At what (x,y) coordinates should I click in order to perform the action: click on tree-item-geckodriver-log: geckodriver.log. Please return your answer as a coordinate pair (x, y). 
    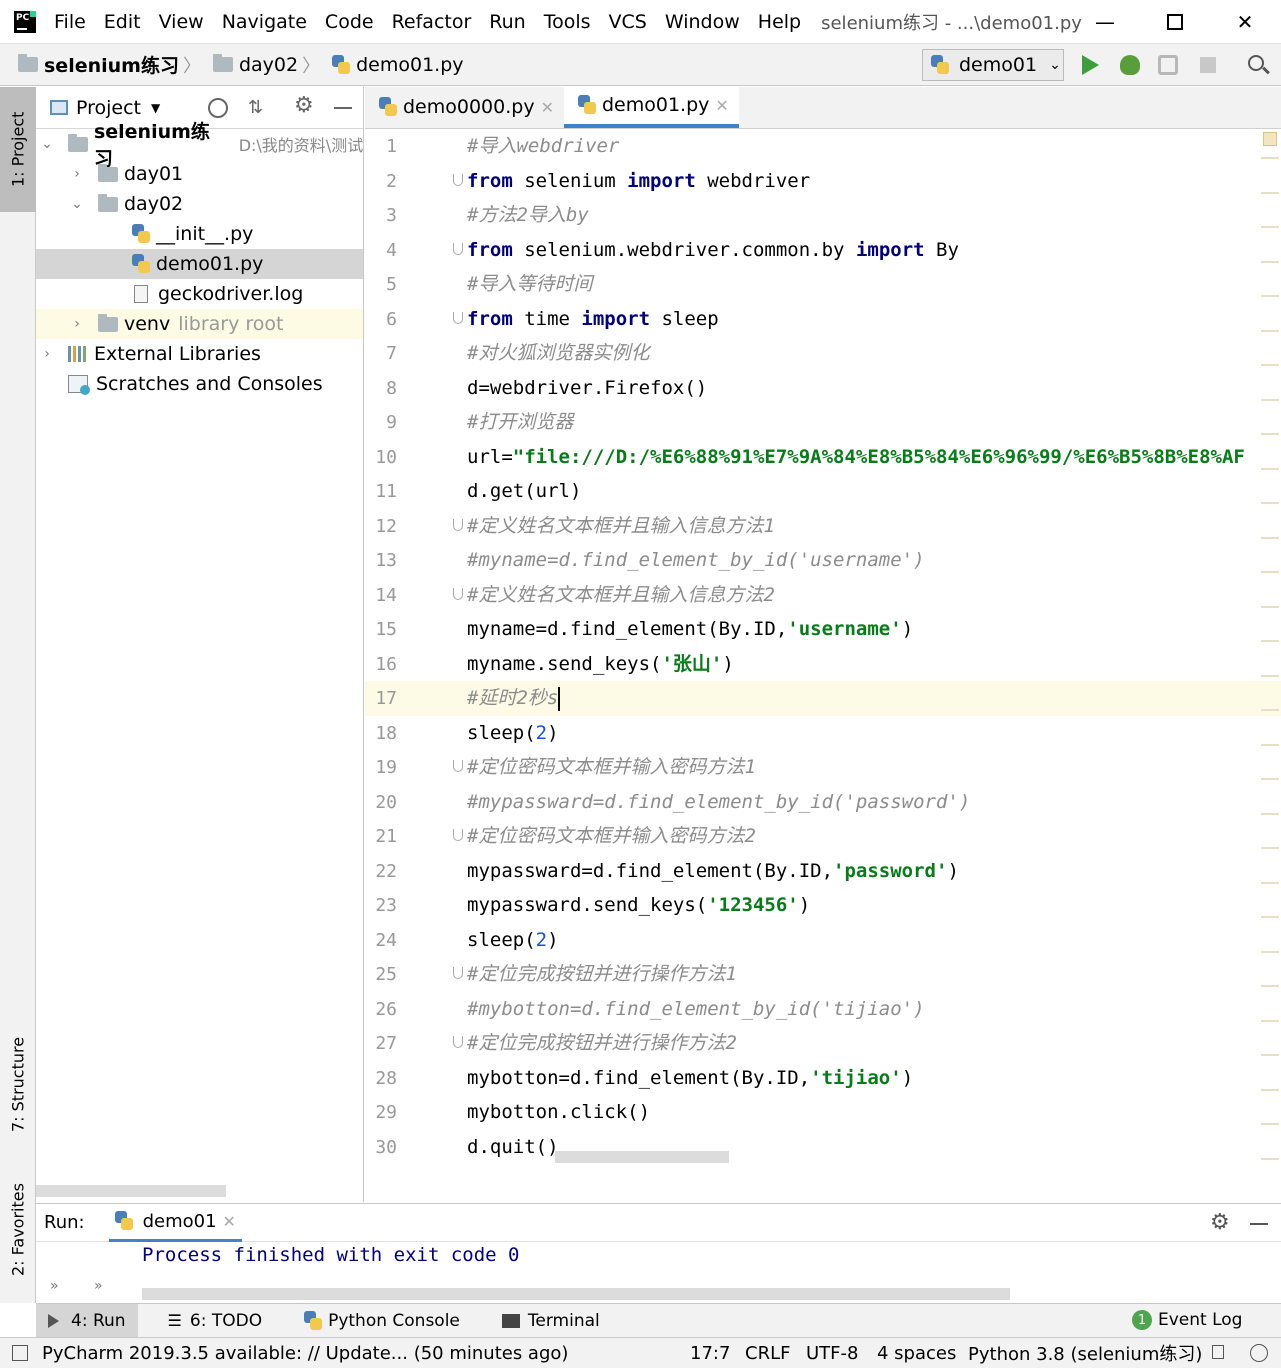
    Looking at the image, I should click on (199, 294).